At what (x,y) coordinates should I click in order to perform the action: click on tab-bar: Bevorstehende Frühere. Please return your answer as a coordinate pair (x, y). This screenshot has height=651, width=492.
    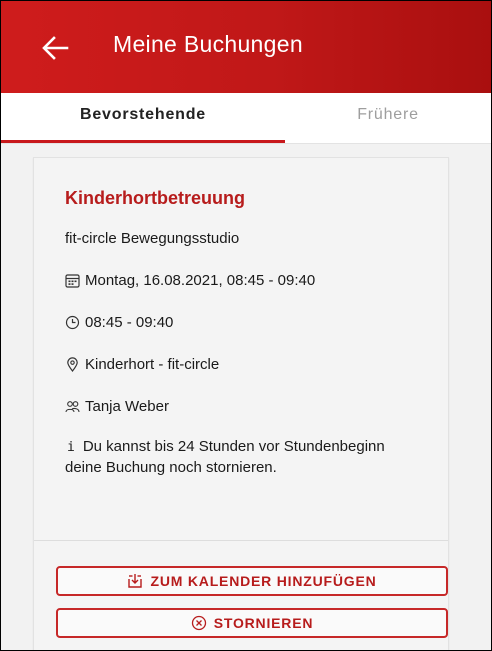
    Looking at the image, I should click on (246, 118).